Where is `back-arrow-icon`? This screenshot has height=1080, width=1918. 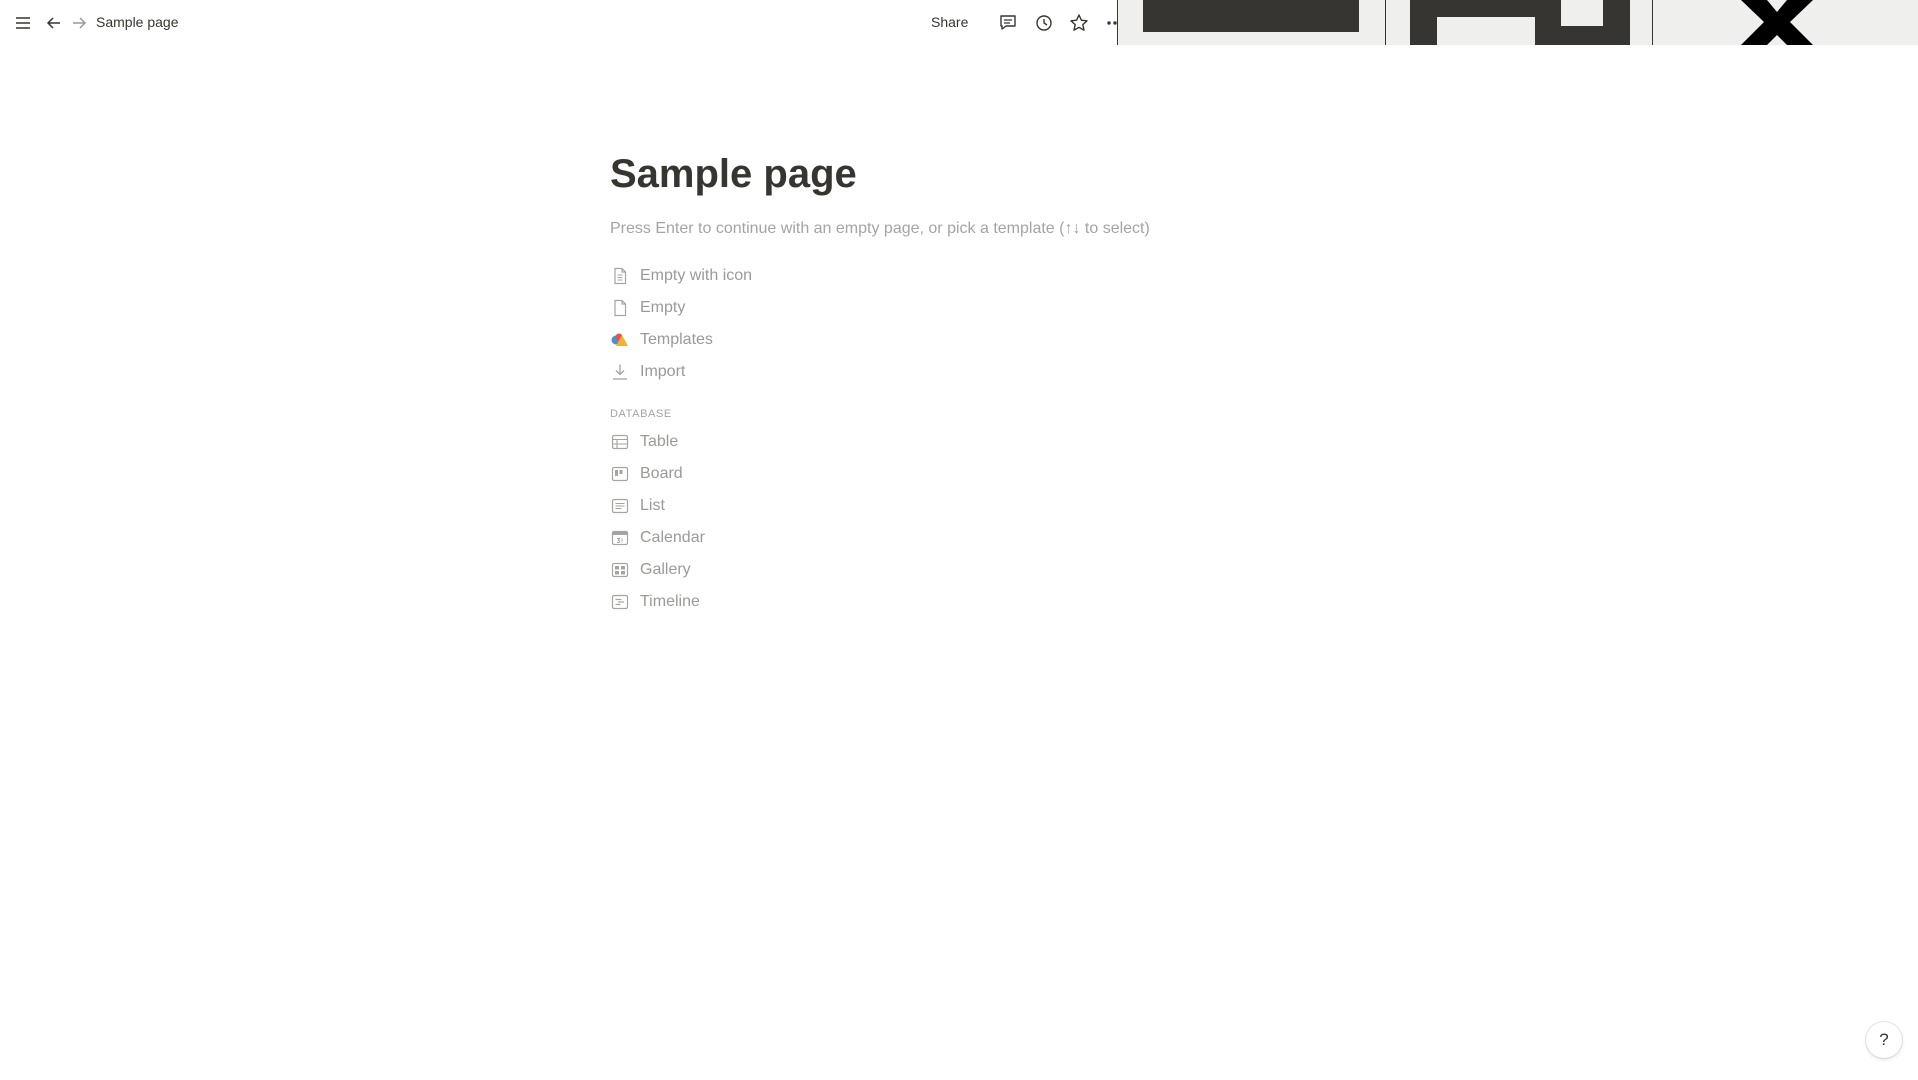
back-arrow-icon is located at coordinates (54, 23).